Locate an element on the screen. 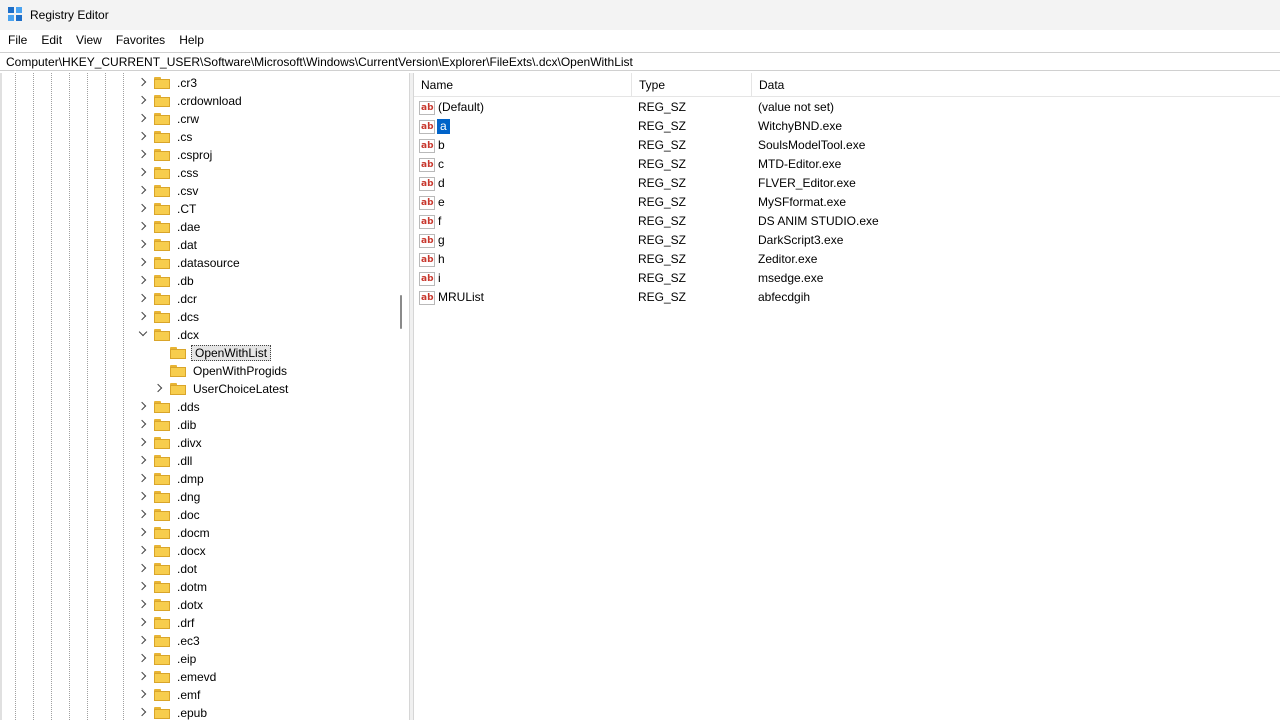 This screenshot has height=720, width=1280. tree-item: .eip is located at coordinates (168, 659).